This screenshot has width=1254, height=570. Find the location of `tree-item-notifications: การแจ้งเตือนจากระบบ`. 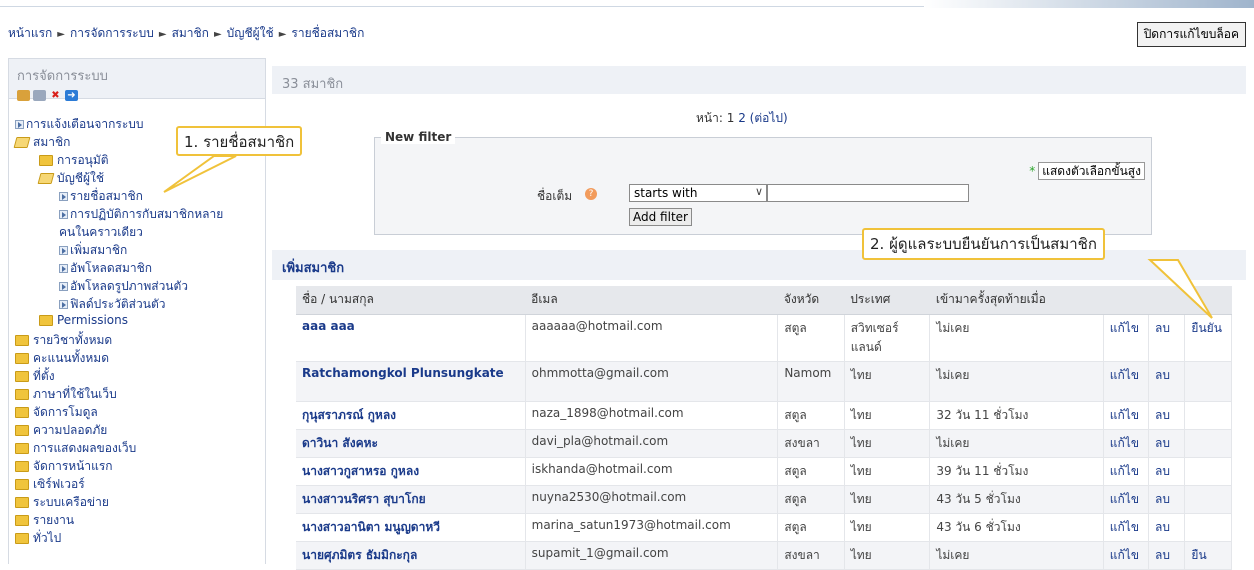

tree-item-notifications: การแจ้งเตือนจากระบบ is located at coordinates (79, 124).